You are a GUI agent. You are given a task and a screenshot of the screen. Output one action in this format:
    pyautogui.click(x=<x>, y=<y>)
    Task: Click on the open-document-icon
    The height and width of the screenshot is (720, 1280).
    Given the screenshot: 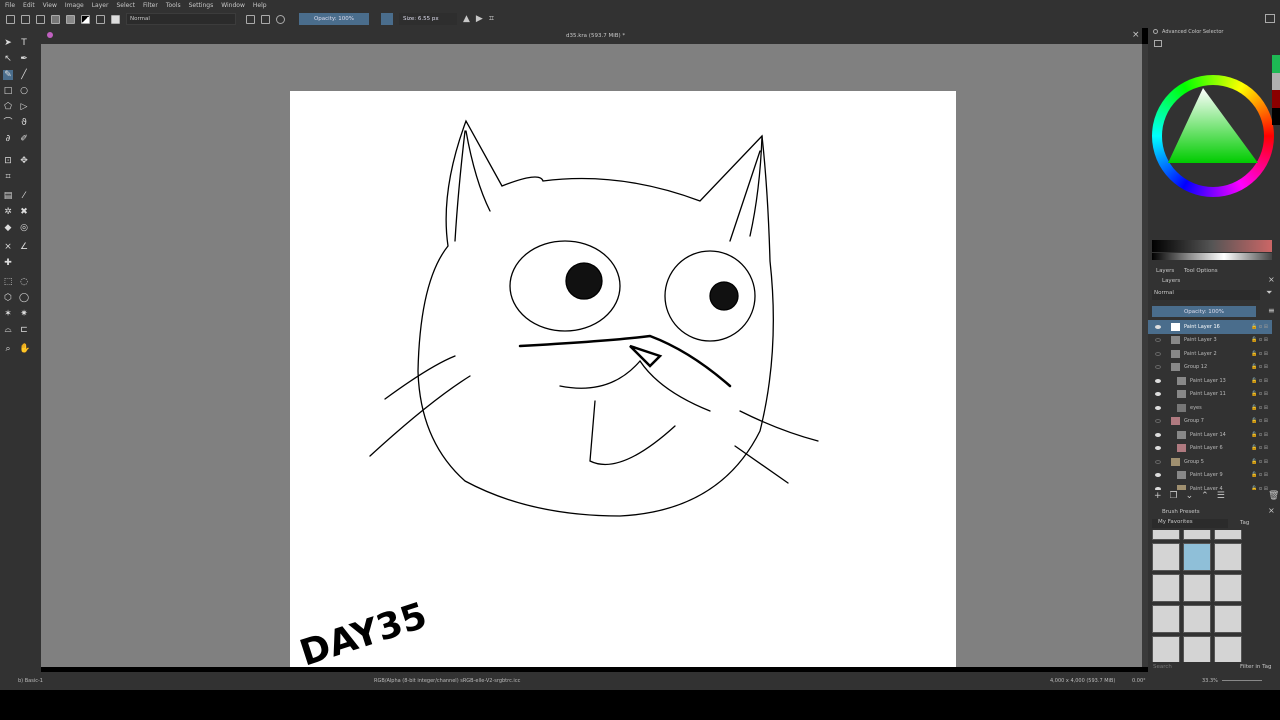 What is the action you would take?
    pyautogui.click(x=25, y=19)
    